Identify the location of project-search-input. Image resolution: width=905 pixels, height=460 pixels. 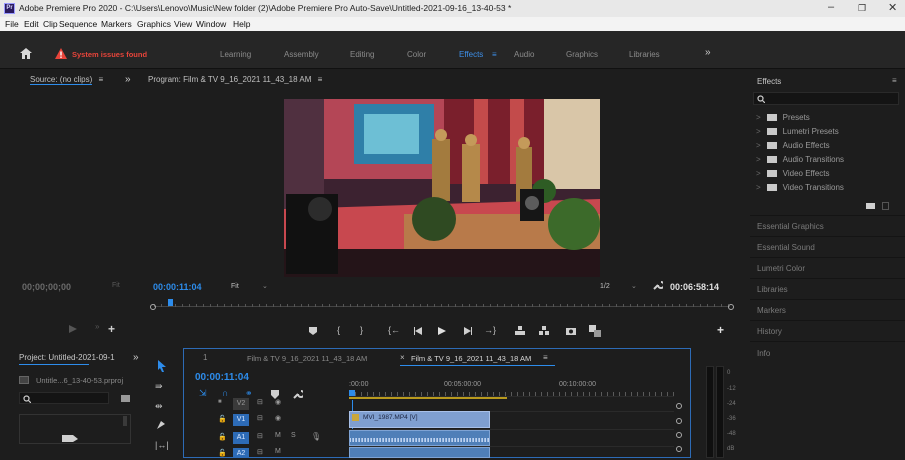
(64, 398).